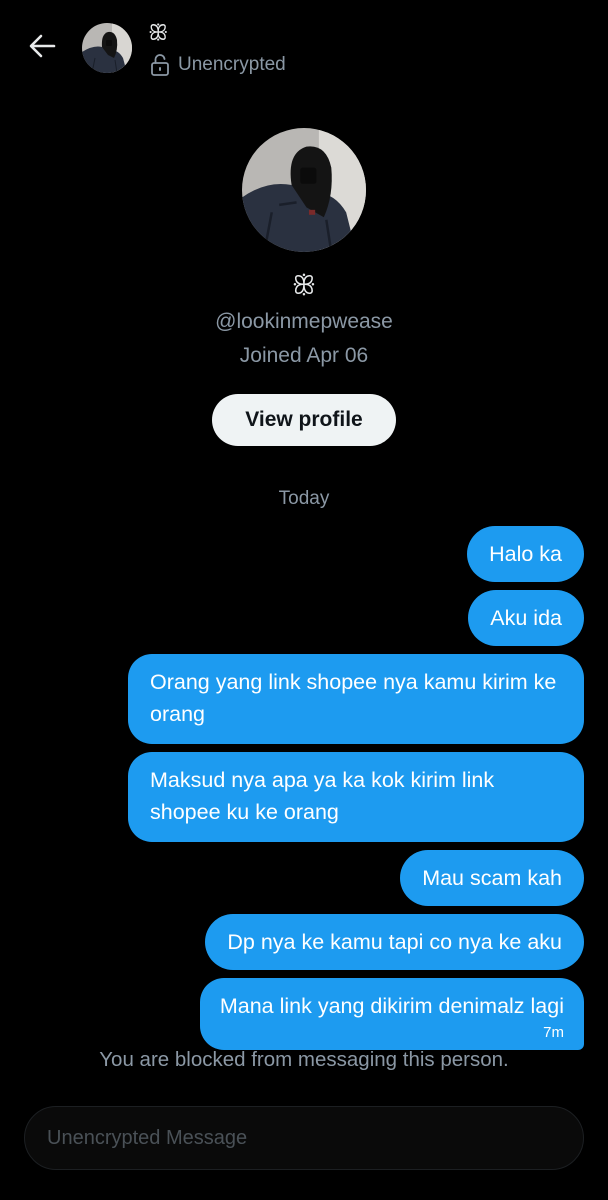 Image resolution: width=608 pixels, height=1200 pixels. What do you see at coordinates (160, 65) in the screenshot?
I see `unlock-icon` at bounding box center [160, 65].